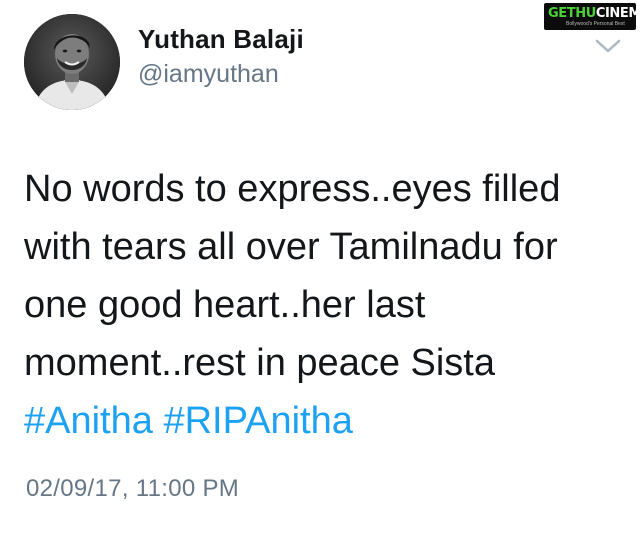  Describe the element at coordinates (292, 189) in the screenshot. I see `tweet-line: No words to express..eyes filled` at that location.